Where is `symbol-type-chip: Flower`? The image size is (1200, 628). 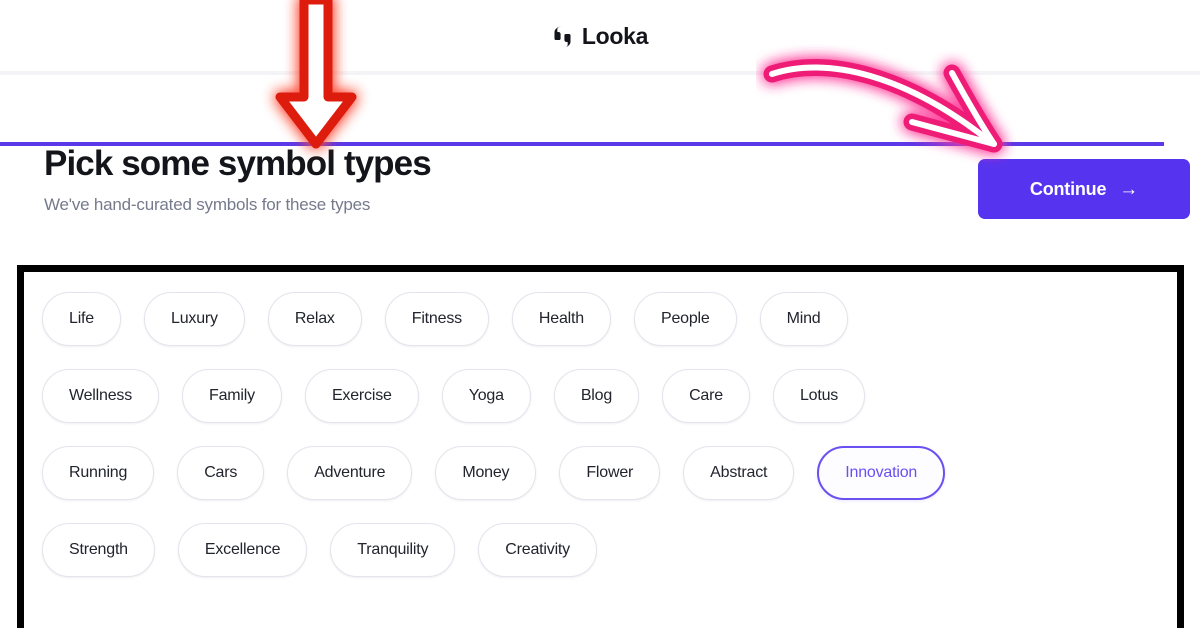
symbol-type-chip: Flower is located at coordinates (610, 473).